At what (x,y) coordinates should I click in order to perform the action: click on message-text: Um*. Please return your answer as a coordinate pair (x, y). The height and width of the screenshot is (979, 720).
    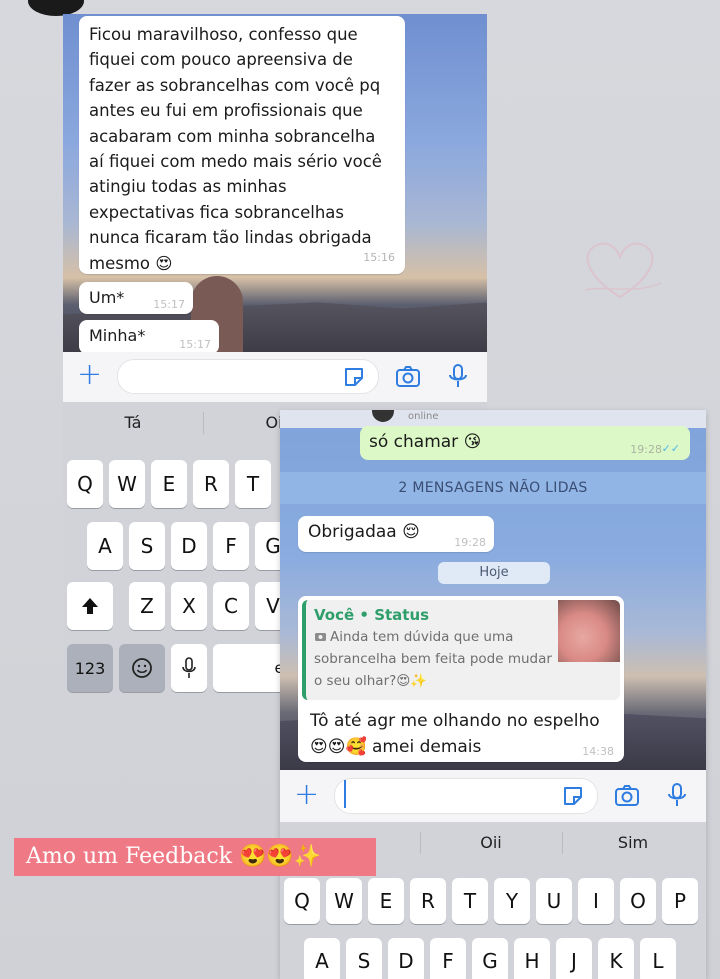
    Looking at the image, I should click on (107, 297).